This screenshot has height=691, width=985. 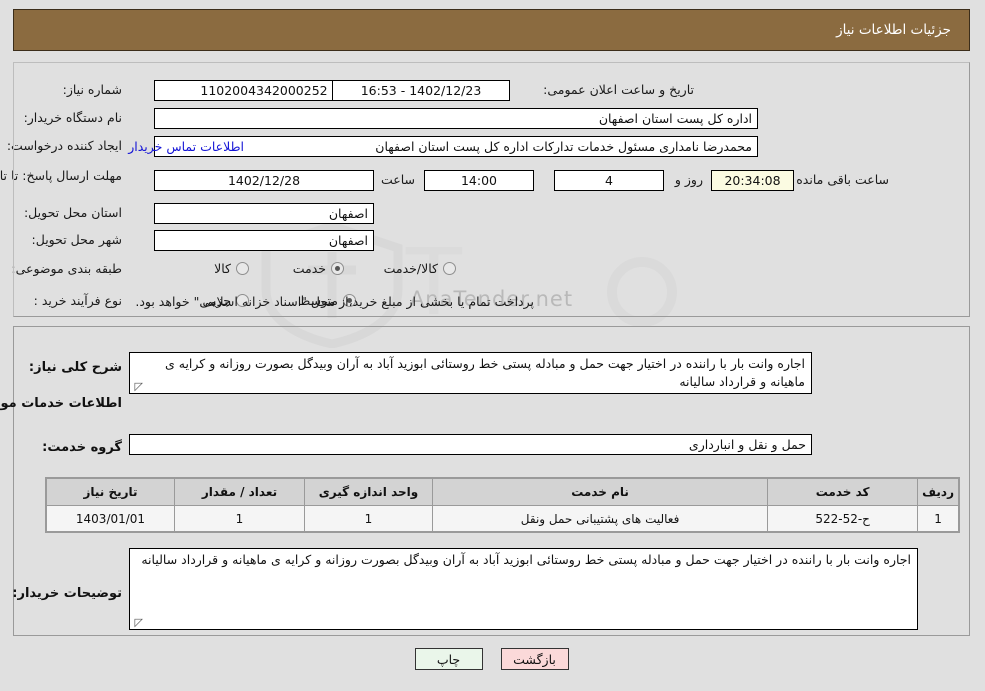 I want to click on days-label: روز و, so click(x=689, y=179).